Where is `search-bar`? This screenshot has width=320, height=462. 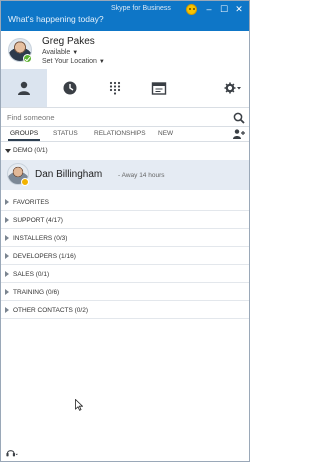
search-bar is located at coordinates (125, 117).